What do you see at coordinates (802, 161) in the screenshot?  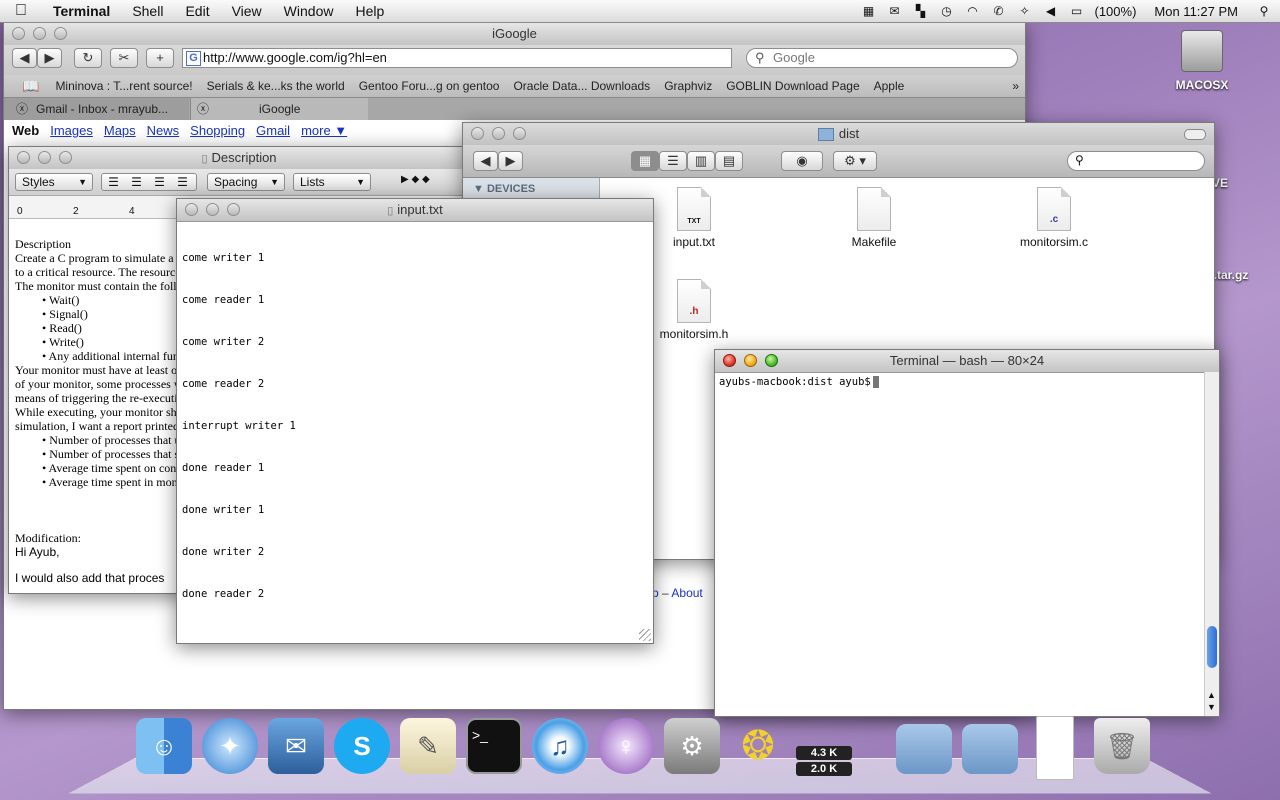 I see `quick-look-button: ◉` at bounding box center [802, 161].